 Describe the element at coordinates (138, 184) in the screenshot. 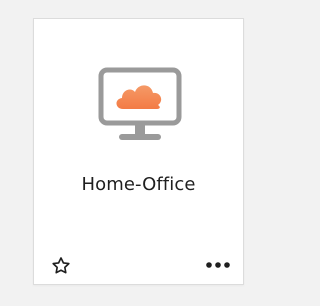

I see `app-title: Home-Office` at that location.